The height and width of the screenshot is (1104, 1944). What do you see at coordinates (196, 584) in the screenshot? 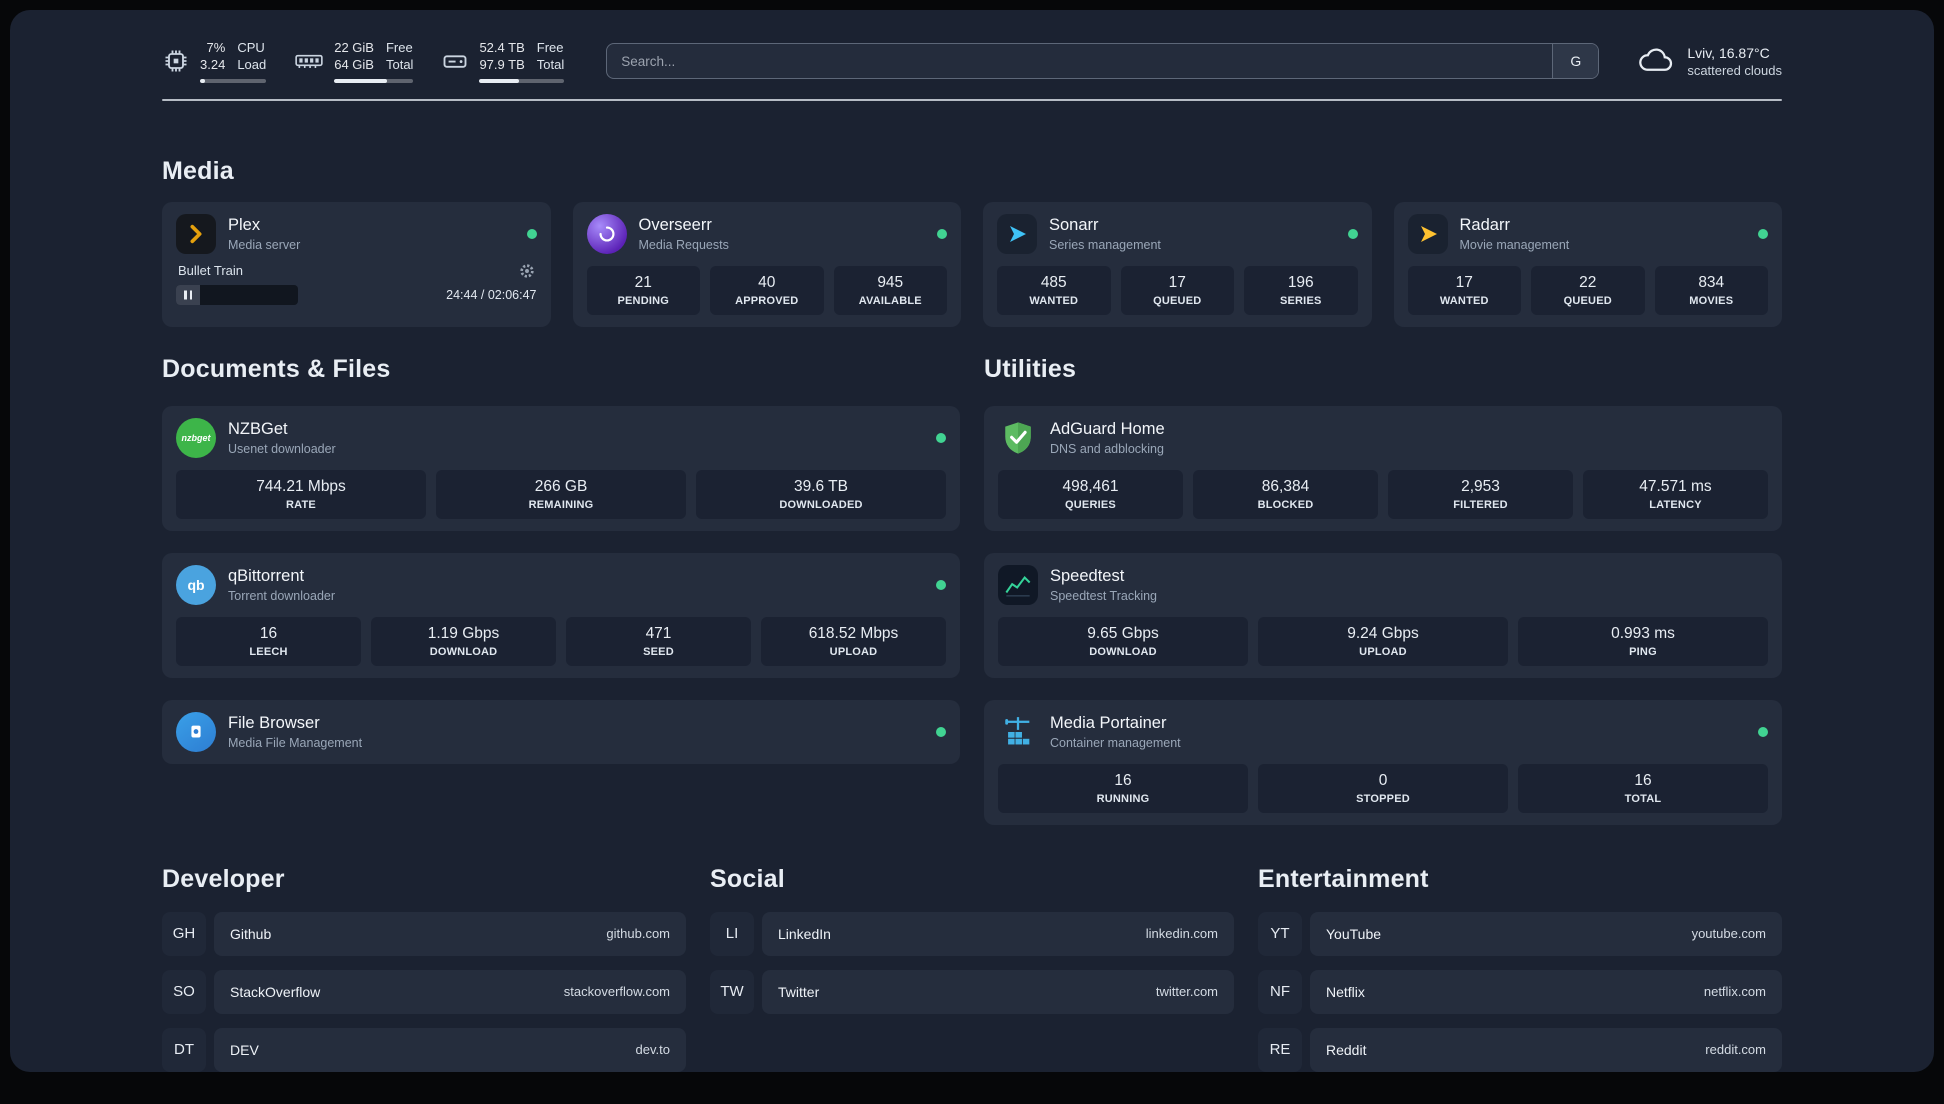
I see `qbittorrent-icon: qb` at bounding box center [196, 584].